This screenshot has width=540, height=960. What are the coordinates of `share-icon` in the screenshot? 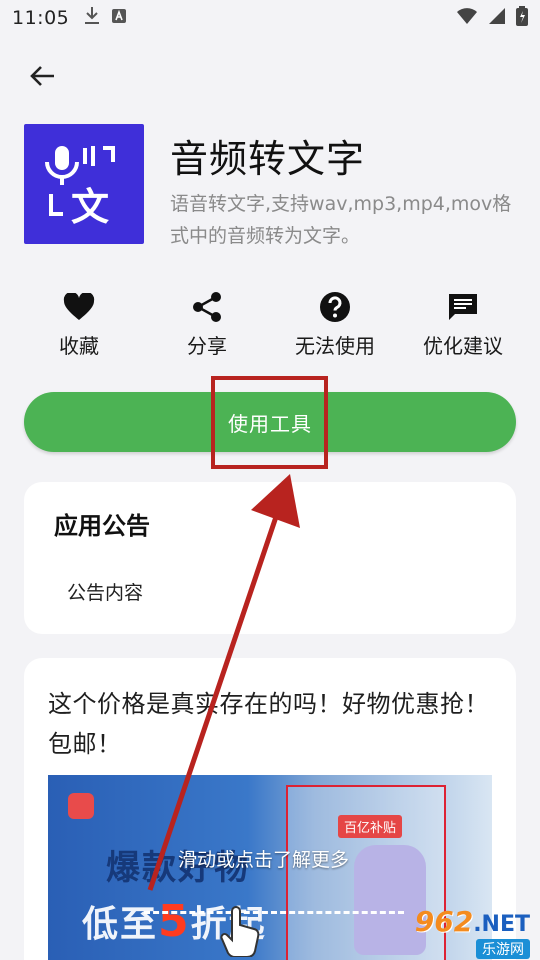 It's located at (207, 307).